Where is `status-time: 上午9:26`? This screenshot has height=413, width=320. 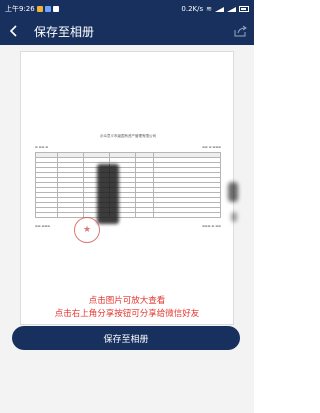
status-time: 上午9:26 is located at coordinates (20, 8).